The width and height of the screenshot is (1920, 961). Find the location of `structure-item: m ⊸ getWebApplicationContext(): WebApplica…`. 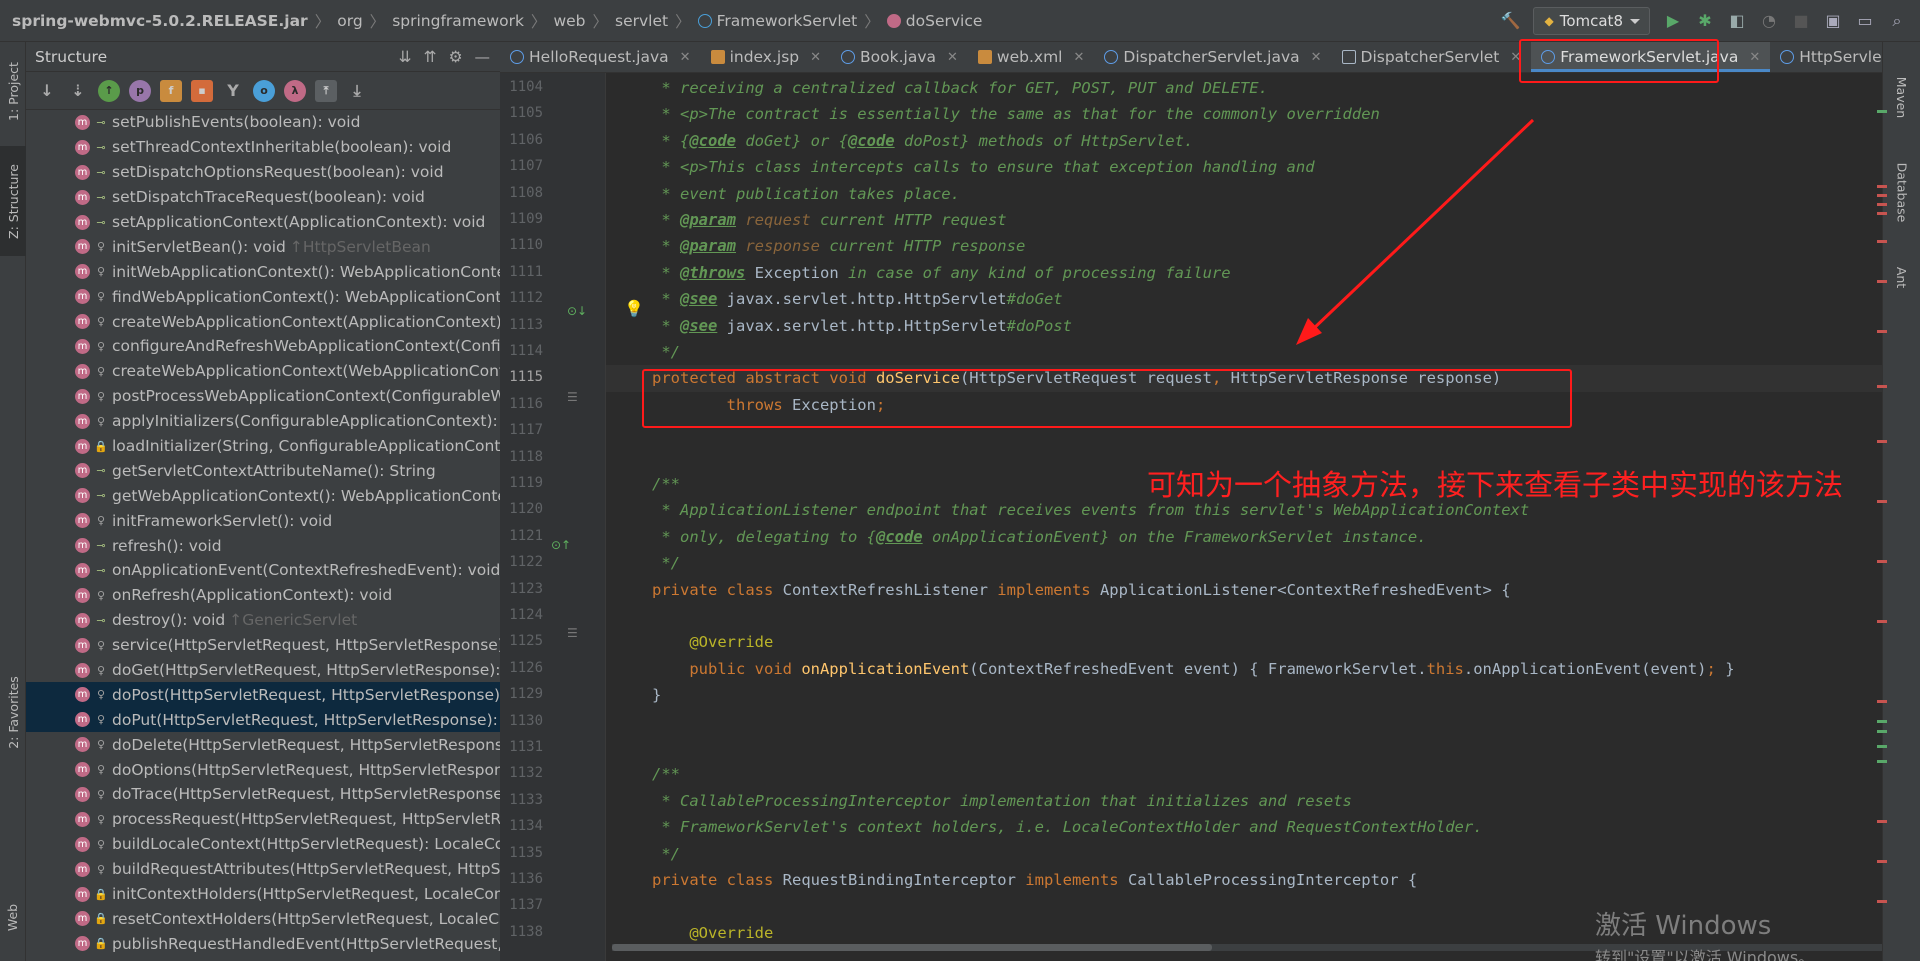

structure-item: m ⊸ getWebApplicationContext(): WebApplica… is located at coordinates (263, 495).